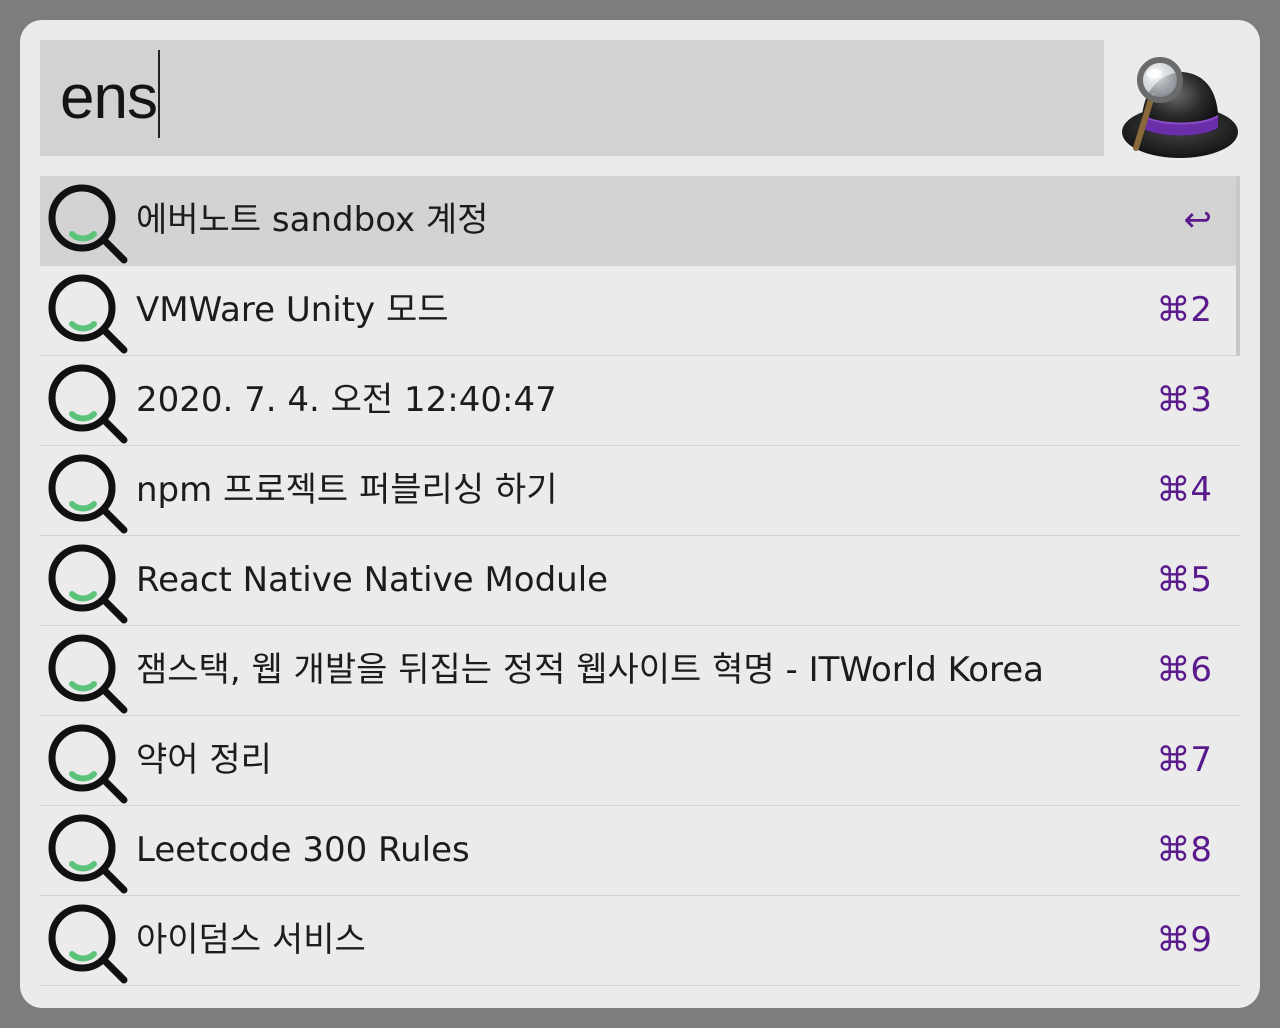 The width and height of the screenshot is (1280, 1028). What do you see at coordinates (372, 580) in the screenshot?
I see `result-title: React Native Native Module` at bounding box center [372, 580].